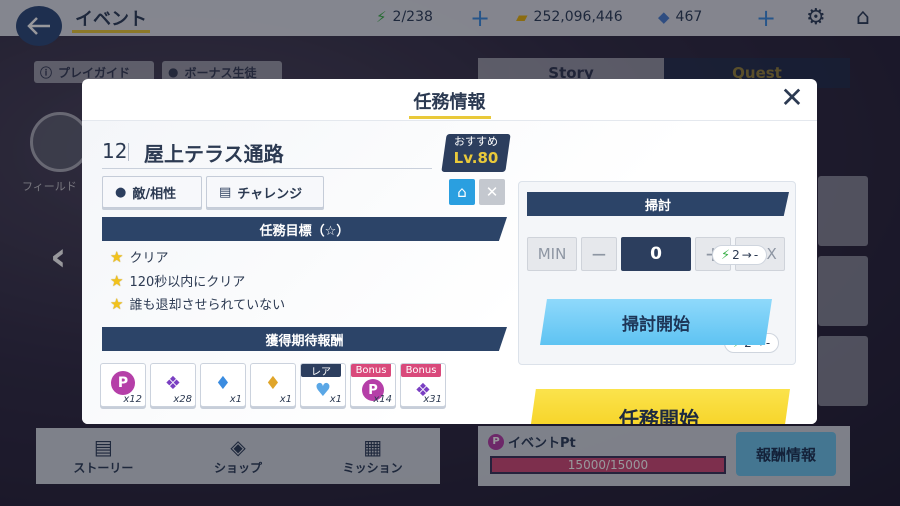 Image resolution: width=900 pixels, height=506 pixels. Describe the element at coordinates (423, 385) in the screenshot. I see `reward-item: Bonus ❖ x31` at that location.